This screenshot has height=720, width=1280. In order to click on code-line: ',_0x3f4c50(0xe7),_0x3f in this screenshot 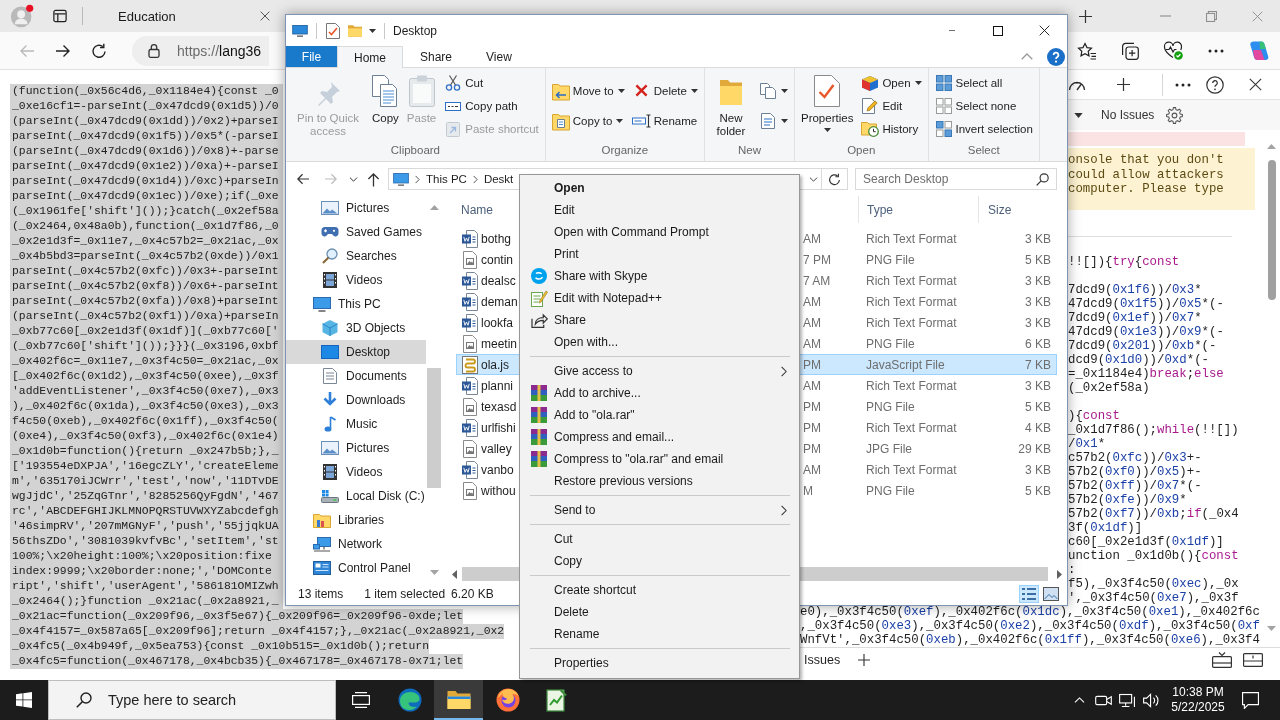, I will do `click(1153, 598)`.